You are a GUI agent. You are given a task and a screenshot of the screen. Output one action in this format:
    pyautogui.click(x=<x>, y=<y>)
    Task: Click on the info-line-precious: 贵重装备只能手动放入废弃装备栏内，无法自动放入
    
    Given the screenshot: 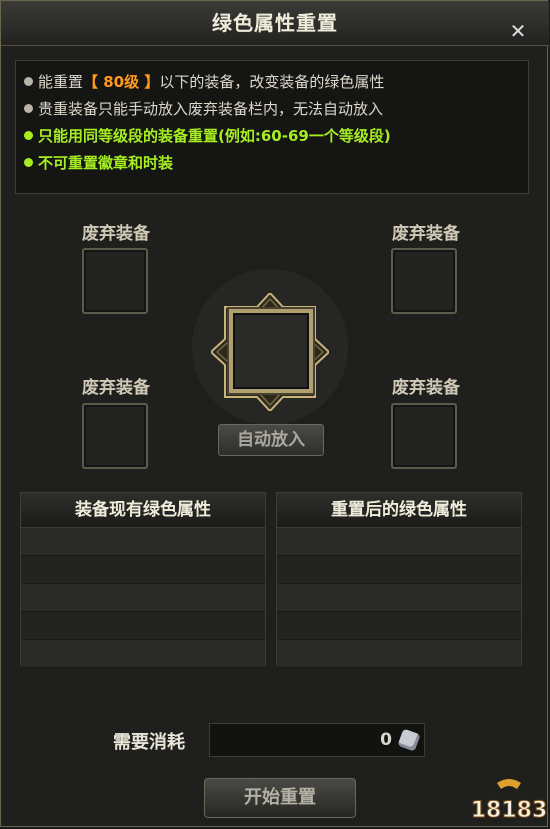 What is the action you would take?
    pyautogui.click(x=203, y=109)
    